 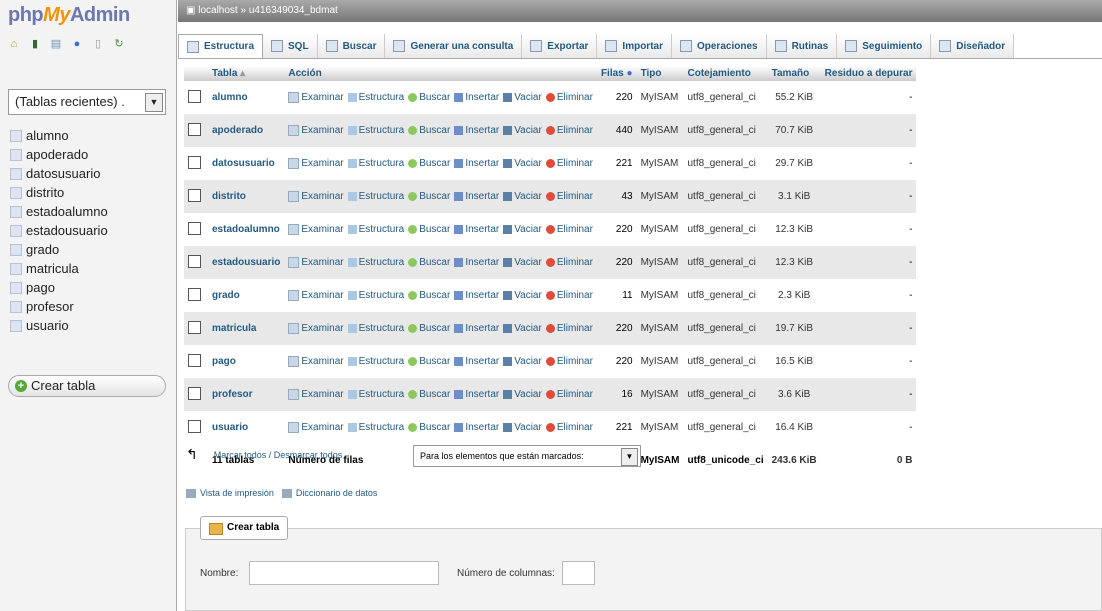 I want to click on bulk-action-select: Para los elementos que están marcados: ▼, so click(x=527, y=456).